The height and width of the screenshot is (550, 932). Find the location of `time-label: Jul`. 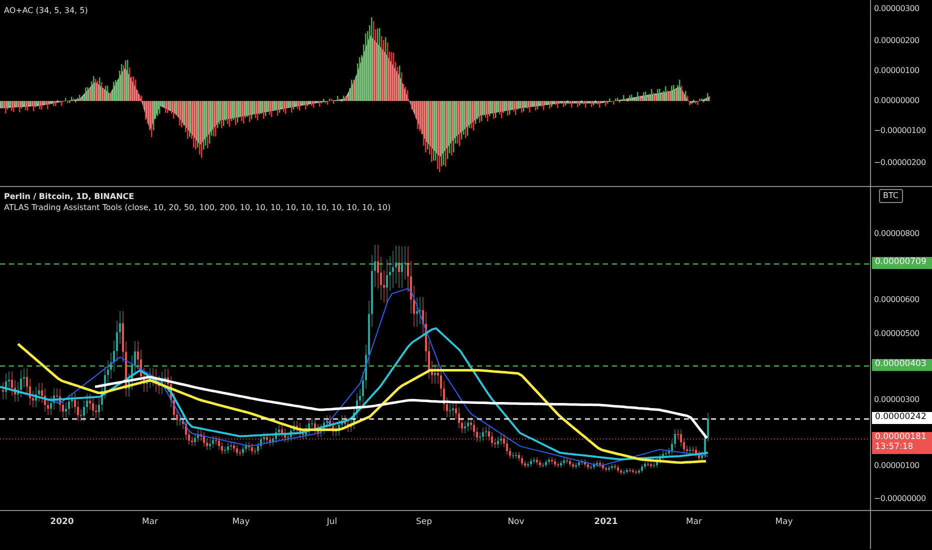

time-label: Jul is located at coordinates (332, 522).